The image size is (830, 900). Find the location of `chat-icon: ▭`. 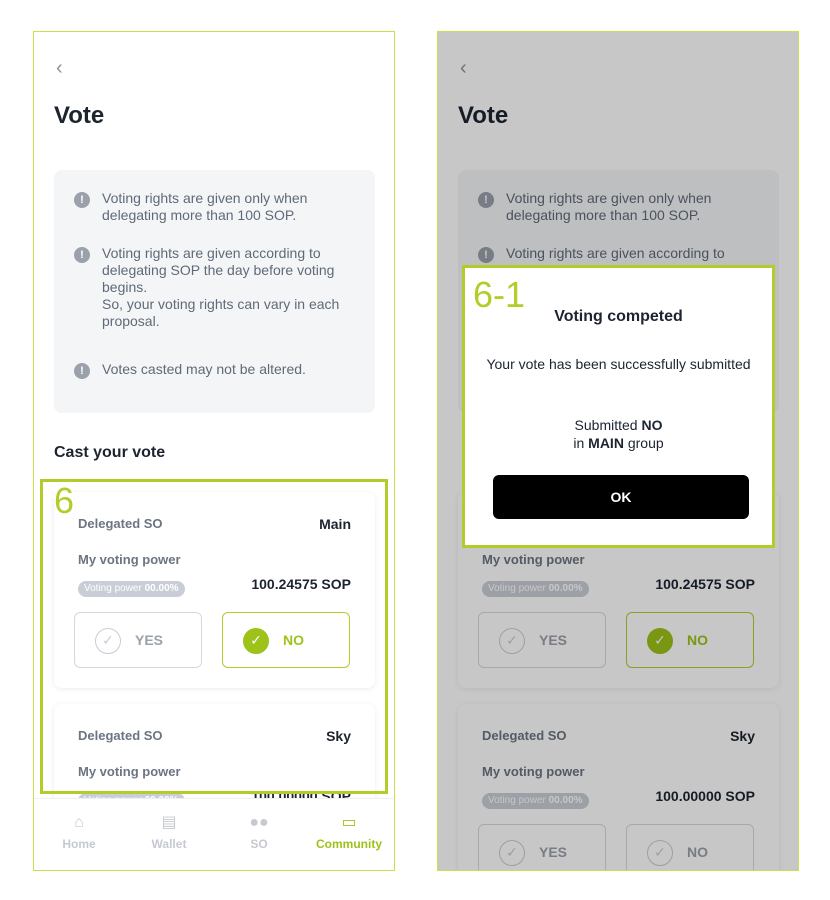

chat-icon: ▭ is located at coordinates (349, 822).